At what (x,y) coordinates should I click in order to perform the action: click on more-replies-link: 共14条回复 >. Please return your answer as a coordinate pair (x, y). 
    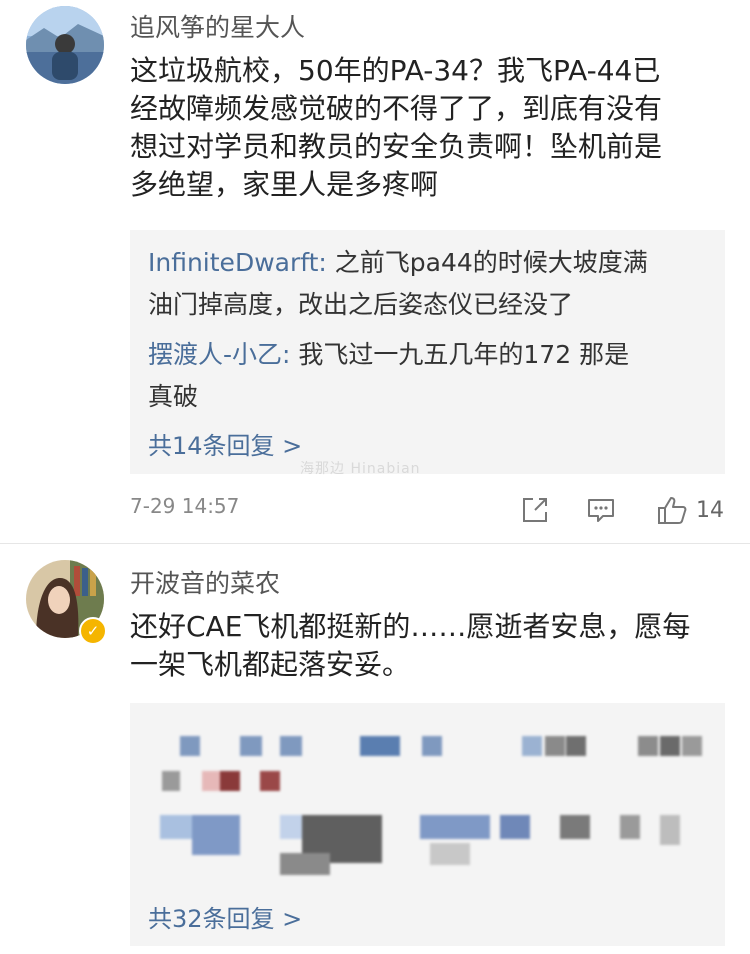
    Looking at the image, I should click on (225, 443).